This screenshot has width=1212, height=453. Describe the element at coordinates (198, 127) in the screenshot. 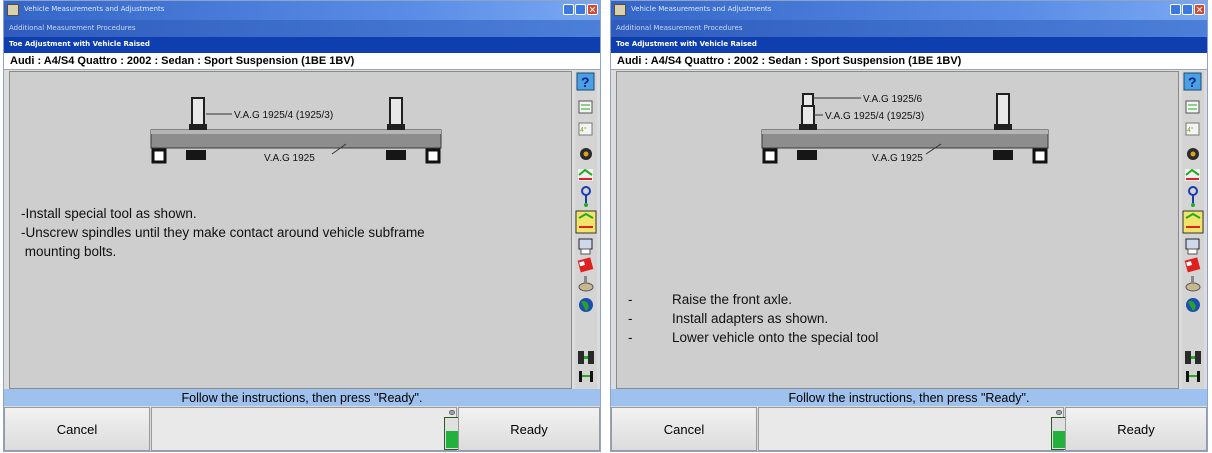

I see `left-spindle-nut` at that location.